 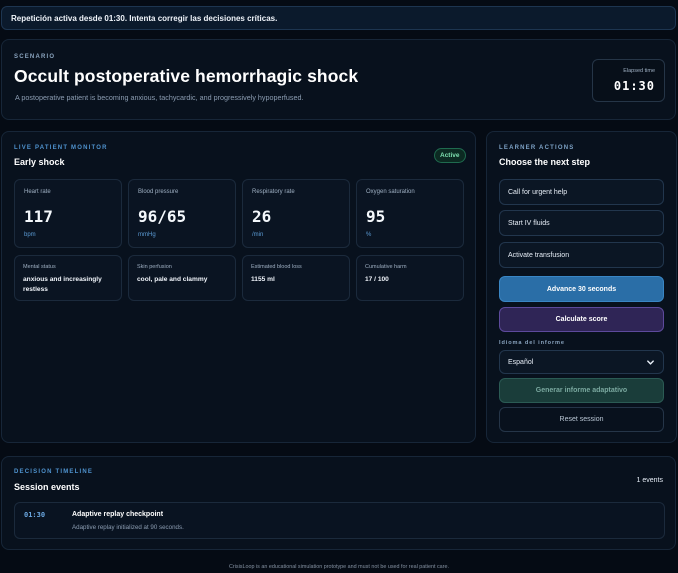 What do you see at coordinates (276, 267) in the screenshot?
I see `stat-label: Estimated blood loss` at bounding box center [276, 267].